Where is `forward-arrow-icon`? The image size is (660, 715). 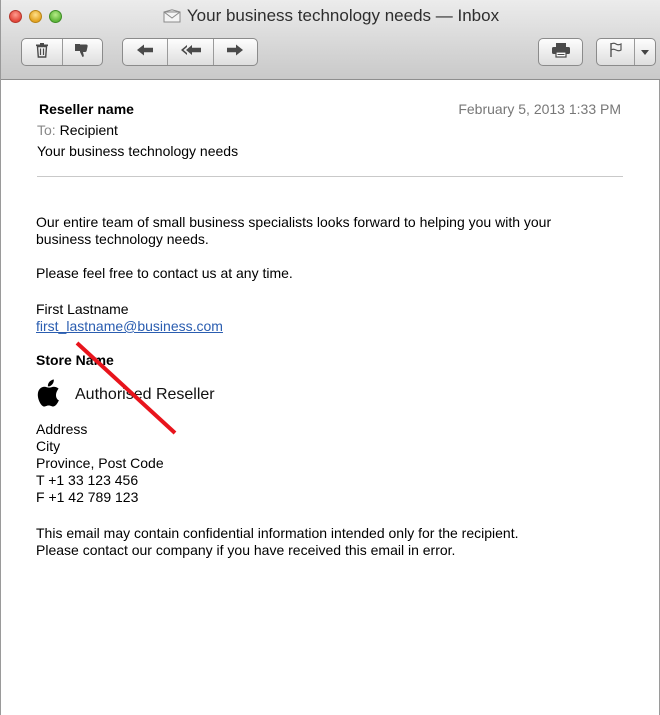 forward-arrow-icon is located at coordinates (235, 52).